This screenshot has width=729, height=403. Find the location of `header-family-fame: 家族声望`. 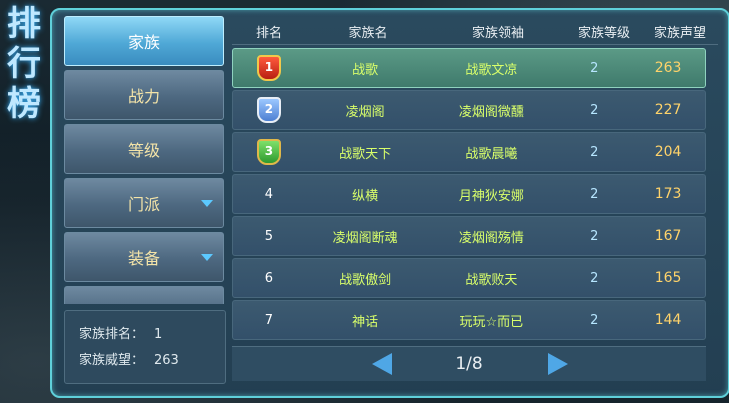

header-family-fame: 家族声望 is located at coordinates (679, 33).